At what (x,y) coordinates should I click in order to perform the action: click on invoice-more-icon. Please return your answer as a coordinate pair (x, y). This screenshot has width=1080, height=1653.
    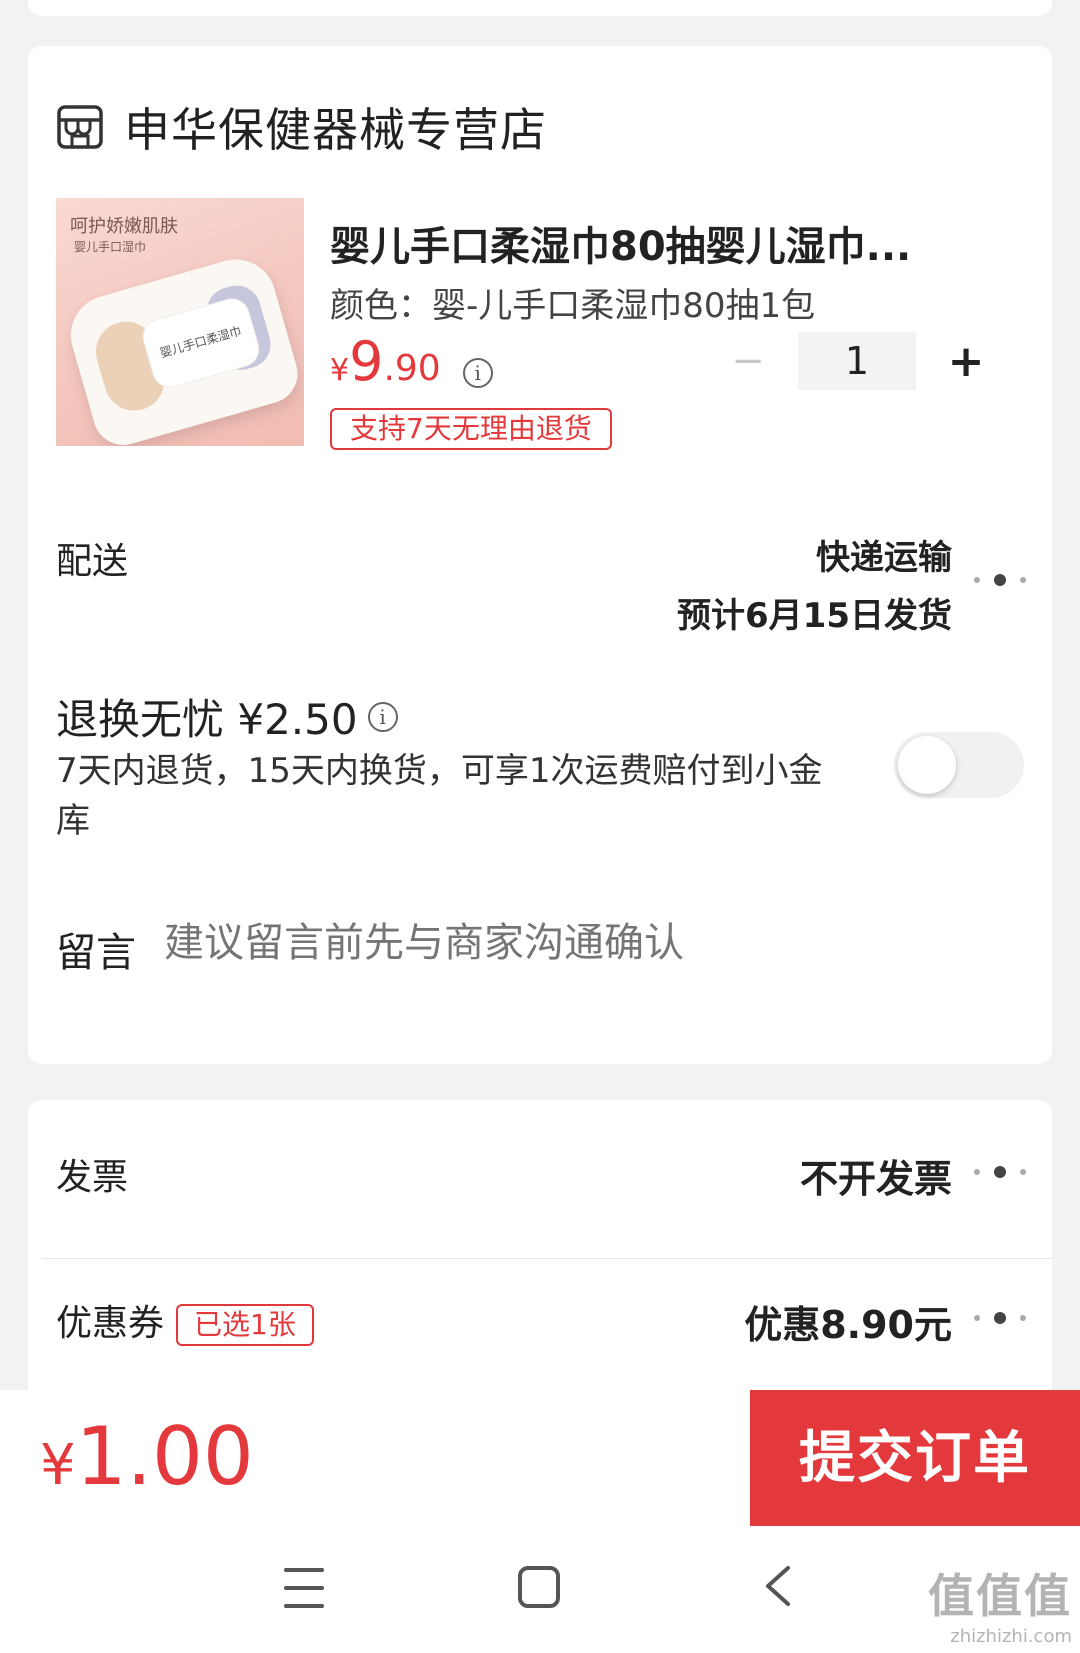
    Looking at the image, I should click on (1000, 1172).